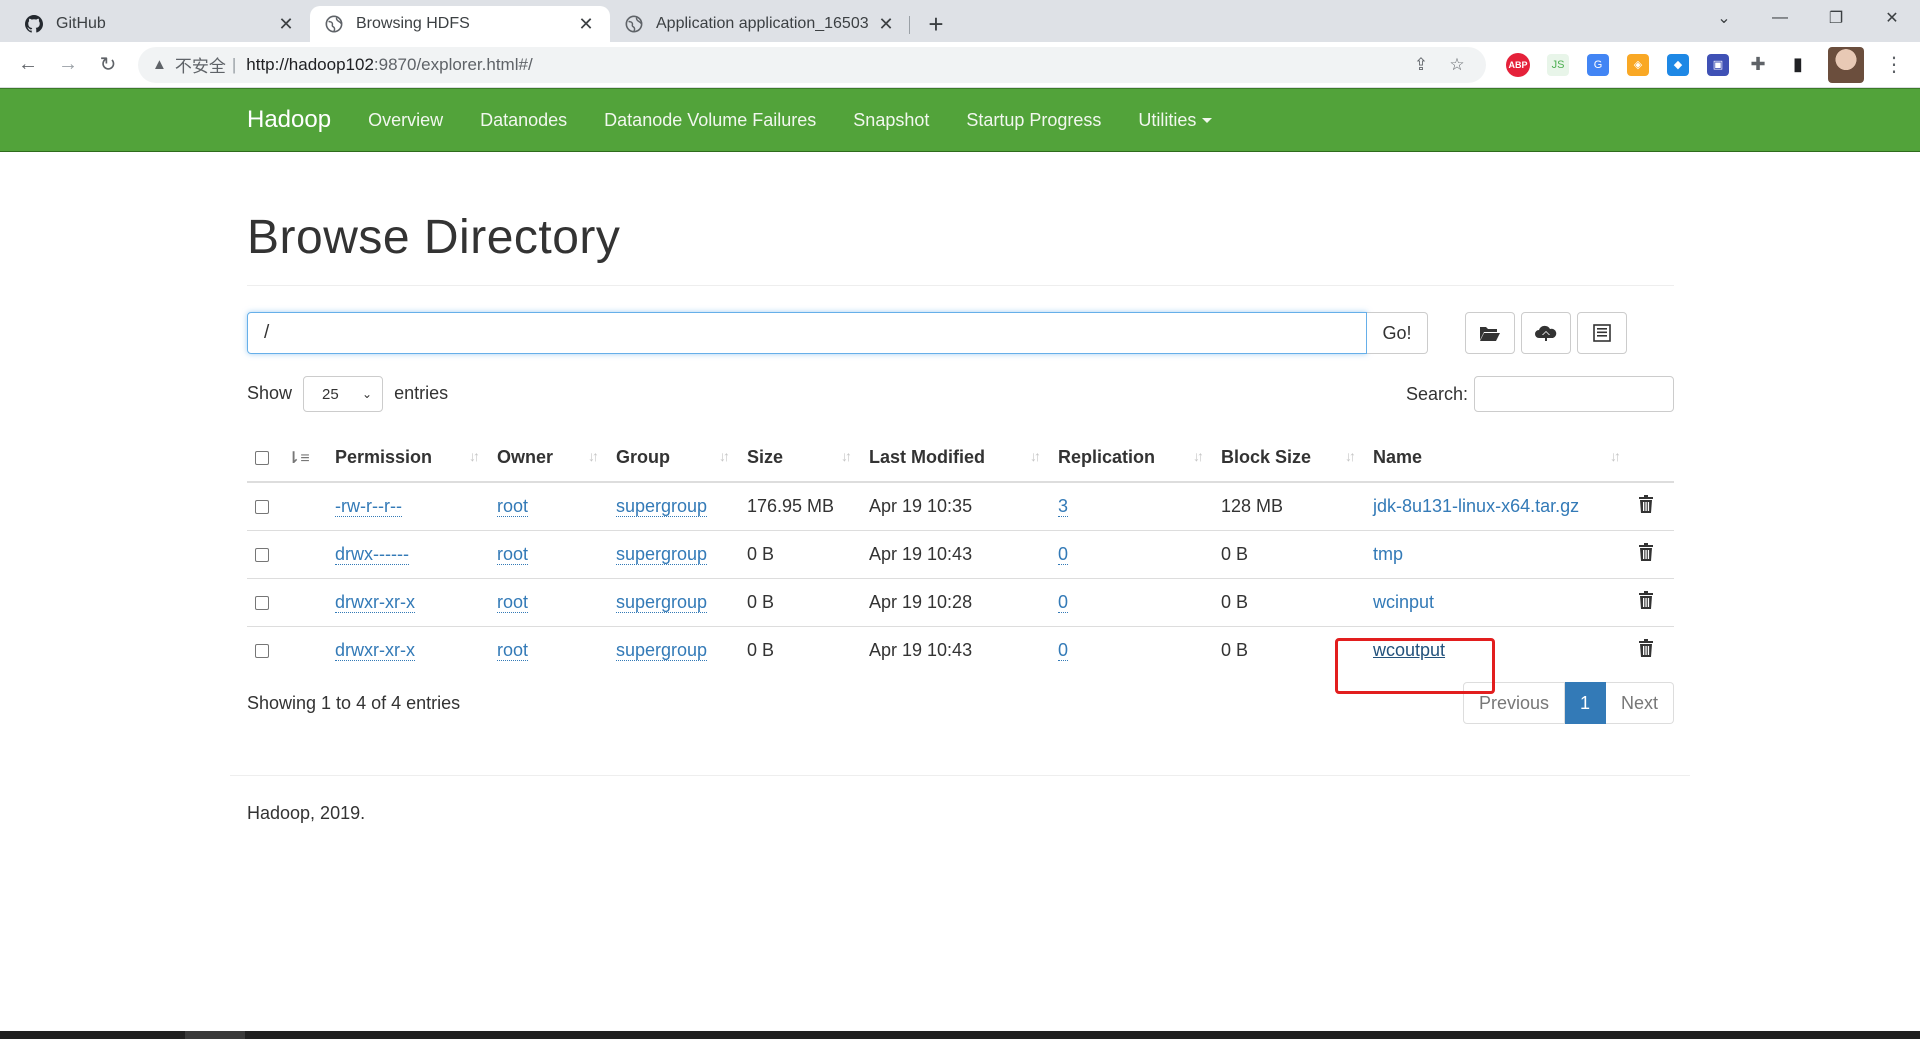 This screenshot has height=1039, width=1920. I want to click on search-input, so click(1574, 394).